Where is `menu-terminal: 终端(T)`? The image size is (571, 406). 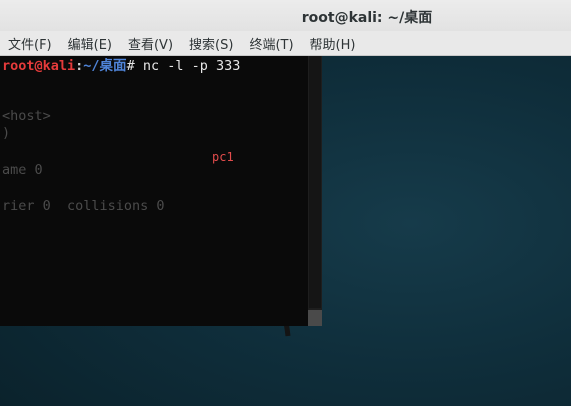 menu-terminal: 终端(T) is located at coordinates (271, 43).